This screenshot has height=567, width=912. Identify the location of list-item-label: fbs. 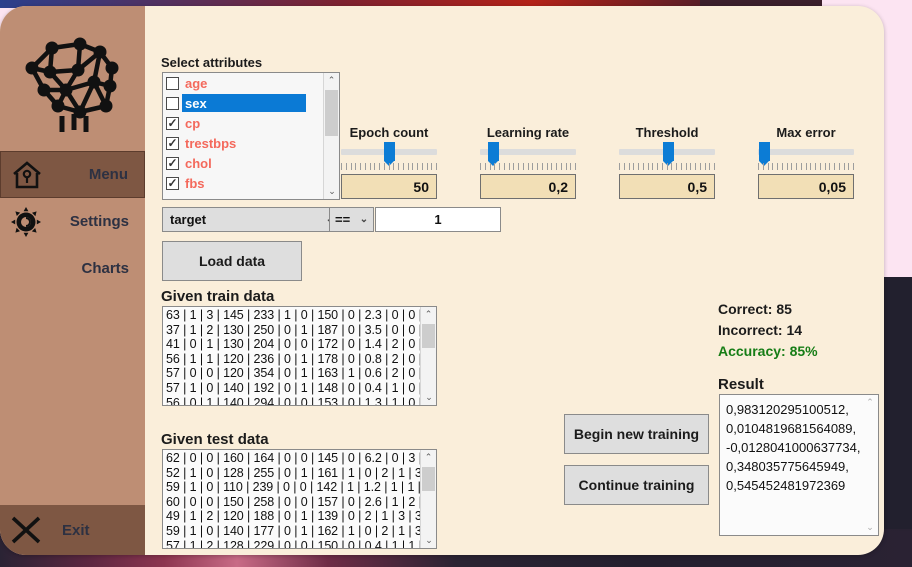
(195, 183).